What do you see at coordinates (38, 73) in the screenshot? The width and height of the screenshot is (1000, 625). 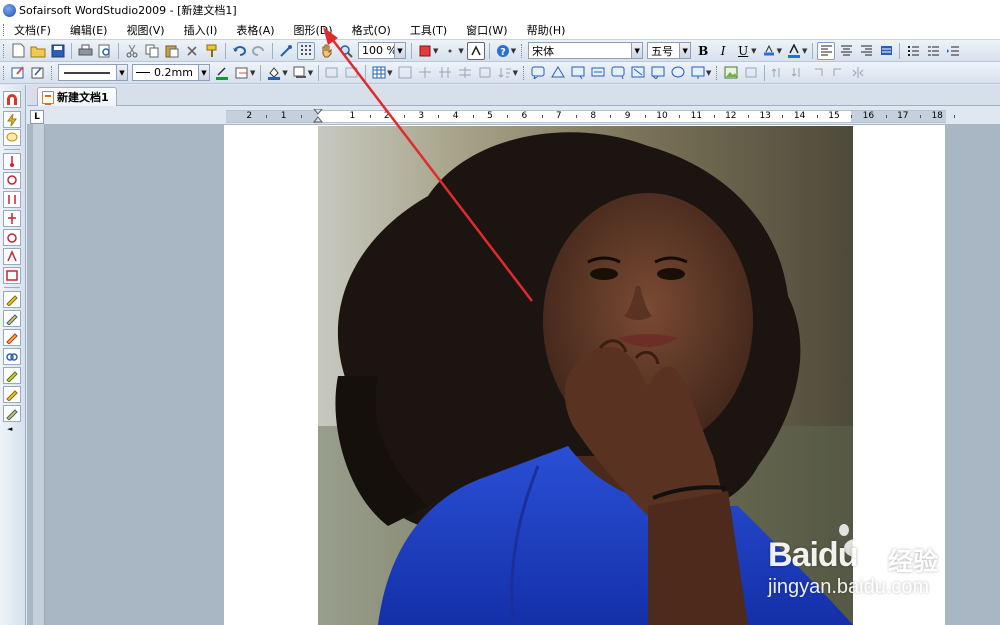 I see `edit-points-icon` at bounding box center [38, 73].